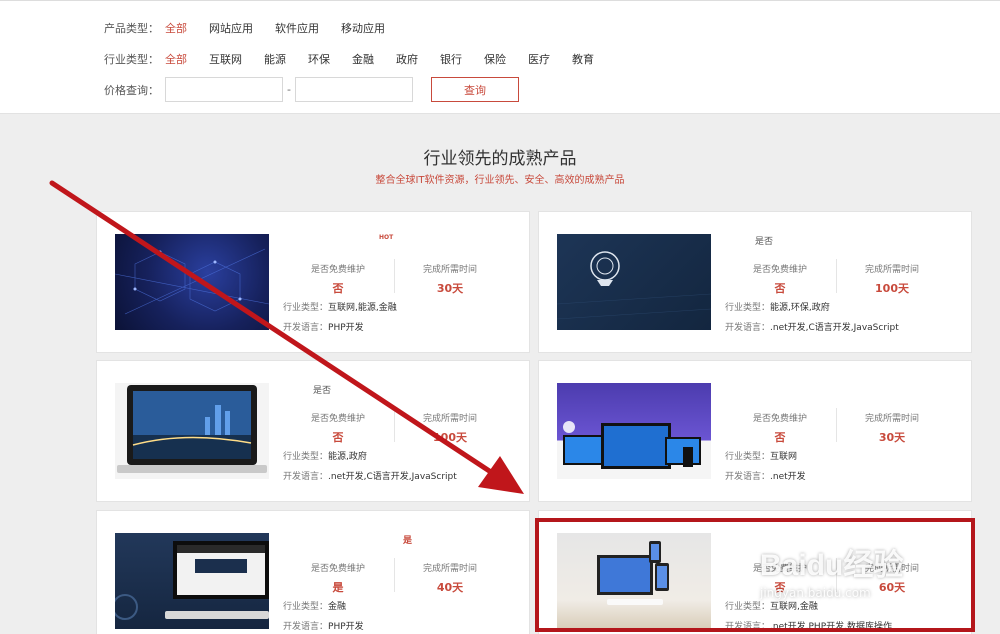 The width and height of the screenshot is (1000, 634). Describe the element at coordinates (784, 457) in the screenshot. I see `industry-value: 互联网` at that location.